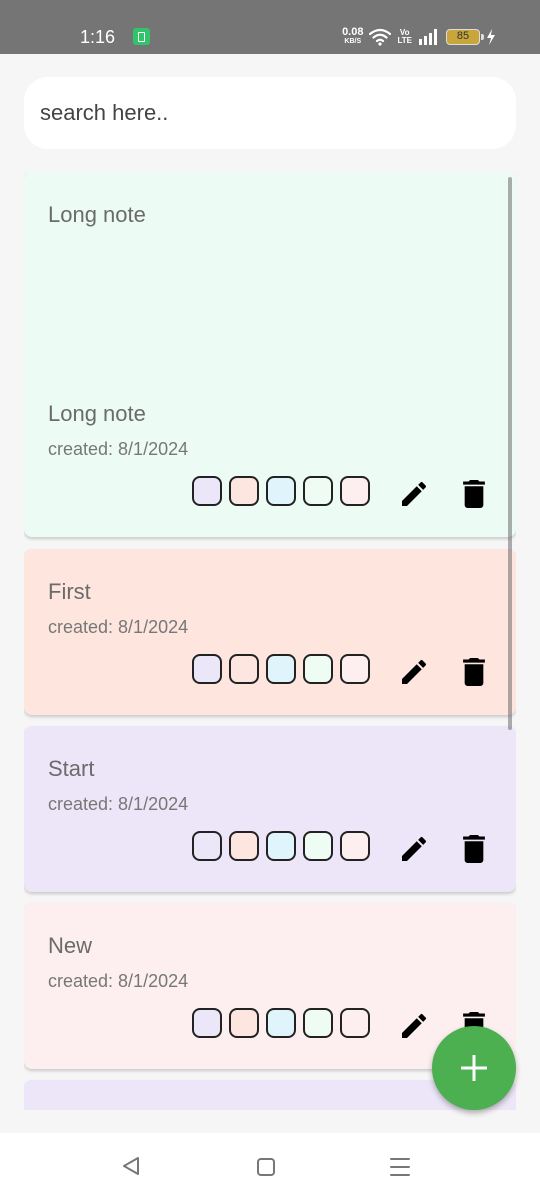 This screenshot has width=540, height=1200. I want to click on recent-apps-icon, so click(400, 1170).